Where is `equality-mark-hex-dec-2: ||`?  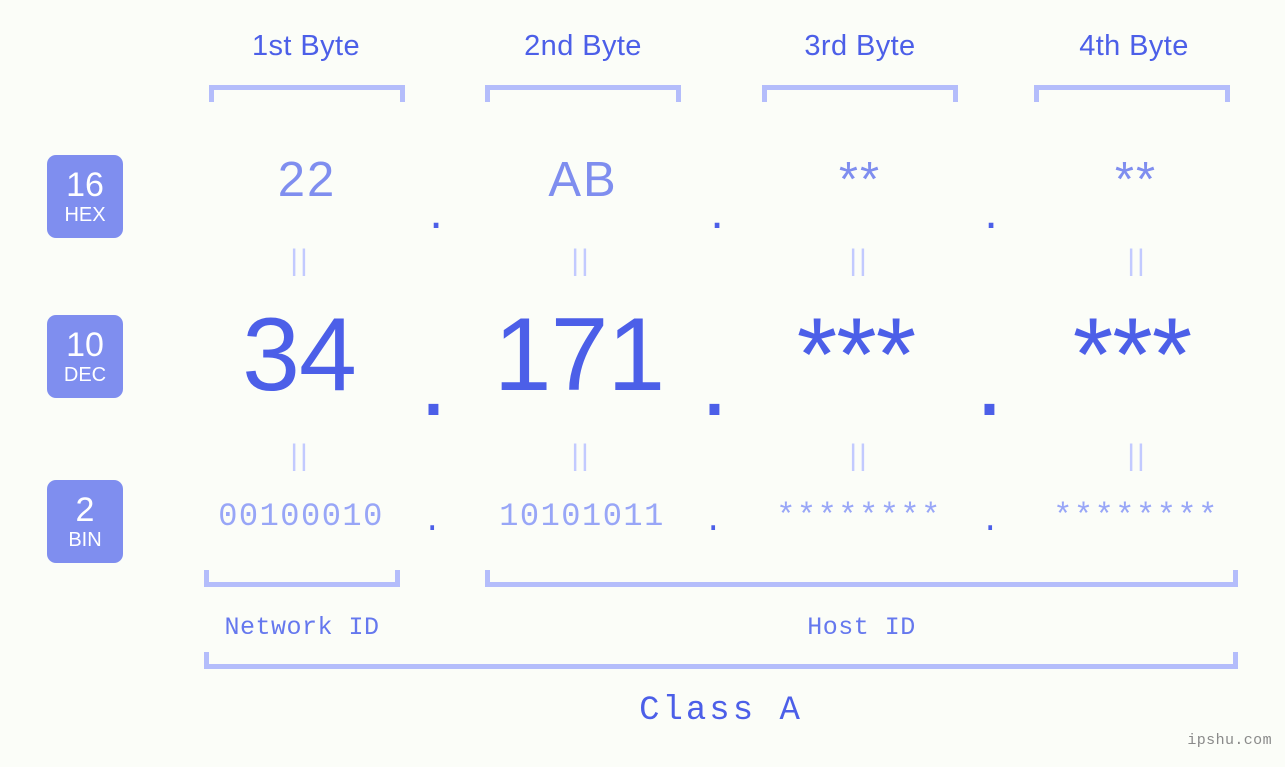
equality-mark-hex-dec-2: || is located at coordinates (581, 260).